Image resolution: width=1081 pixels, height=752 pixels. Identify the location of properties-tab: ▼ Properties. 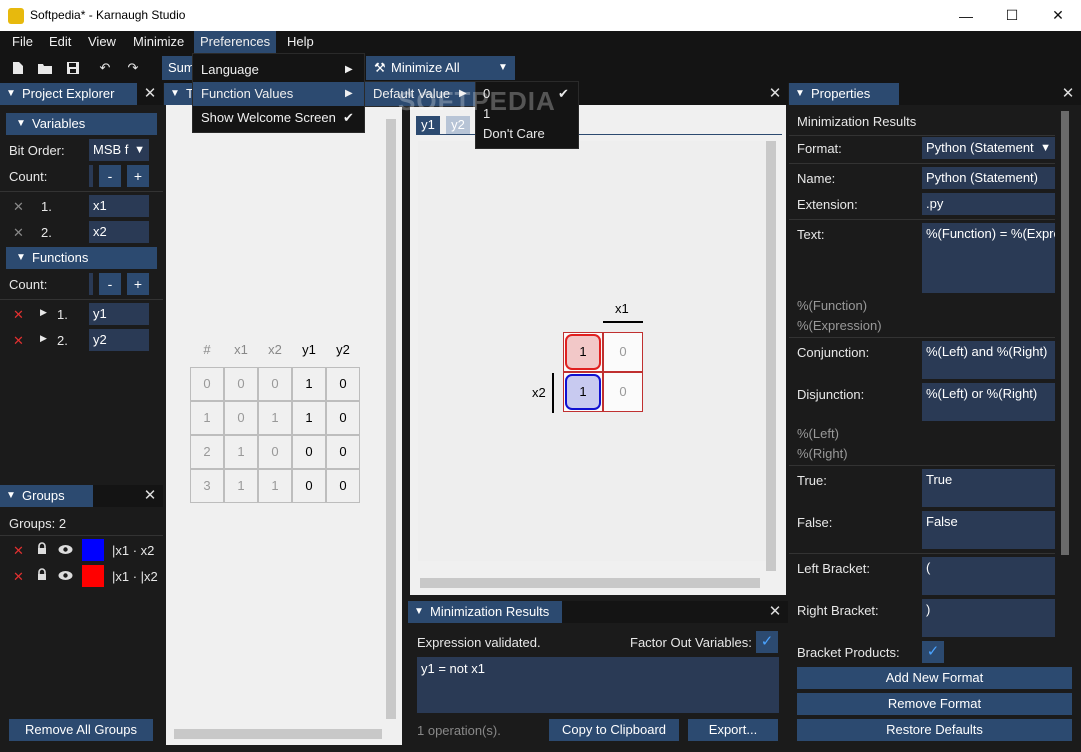
(844, 94).